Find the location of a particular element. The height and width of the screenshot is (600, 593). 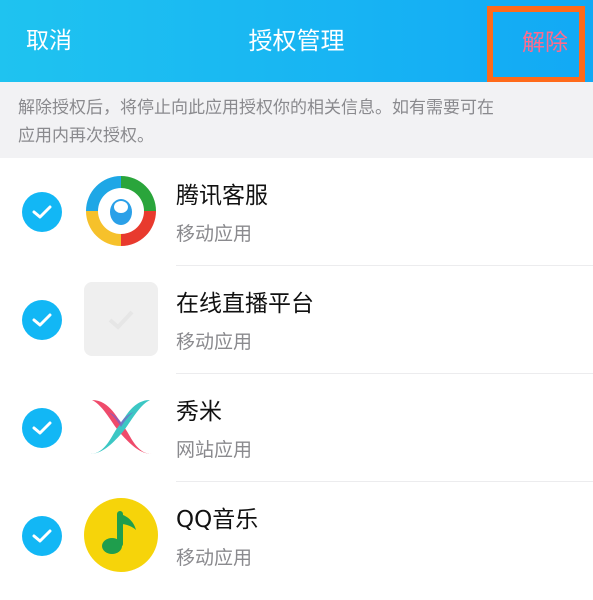

revoke-button: 解除 is located at coordinates (536, 44).